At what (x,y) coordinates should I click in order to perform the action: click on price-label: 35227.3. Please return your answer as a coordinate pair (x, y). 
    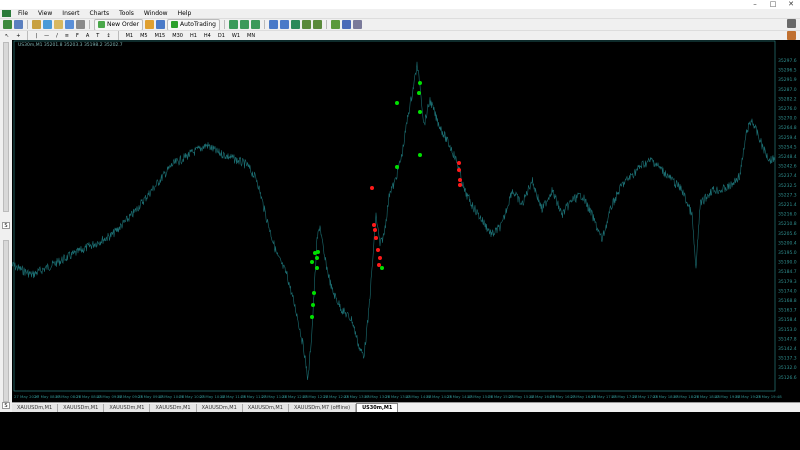
    Looking at the image, I should click on (787, 195).